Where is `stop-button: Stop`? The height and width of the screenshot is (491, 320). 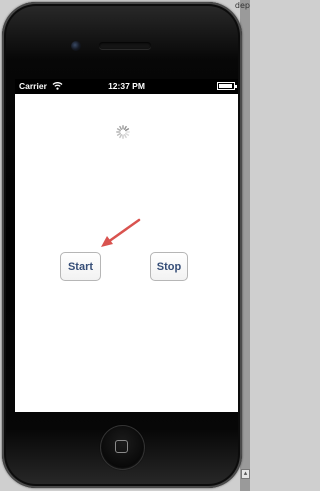 stop-button: Stop is located at coordinates (169, 266).